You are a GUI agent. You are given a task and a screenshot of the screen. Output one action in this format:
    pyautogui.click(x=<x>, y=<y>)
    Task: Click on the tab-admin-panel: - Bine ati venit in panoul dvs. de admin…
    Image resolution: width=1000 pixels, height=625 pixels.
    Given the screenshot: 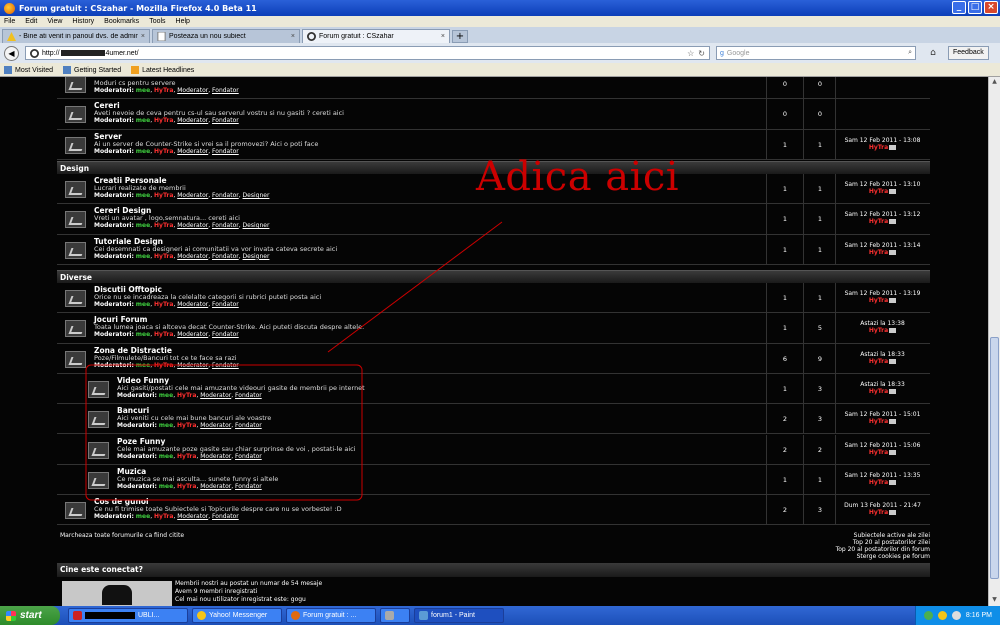 What is the action you would take?
    pyautogui.click(x=76, y=36)
    